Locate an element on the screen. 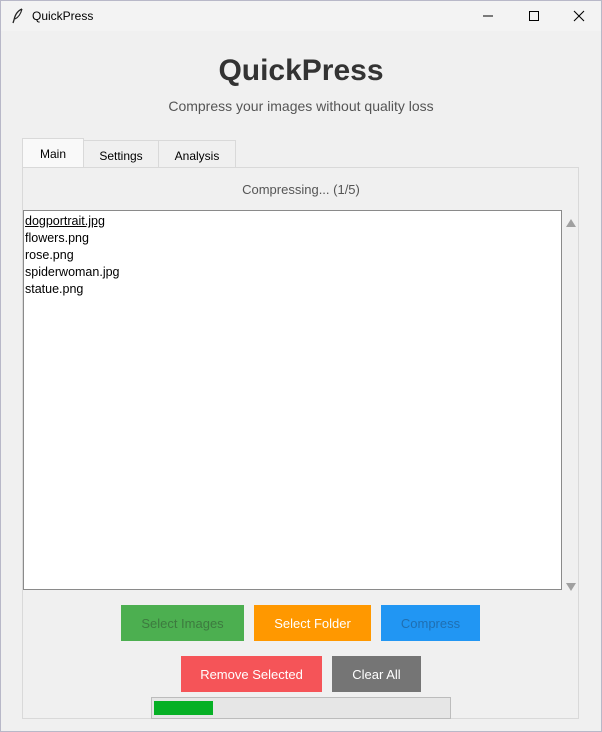  file-list-item: spiderwoman.jpg is located at coordinates (292, 272).